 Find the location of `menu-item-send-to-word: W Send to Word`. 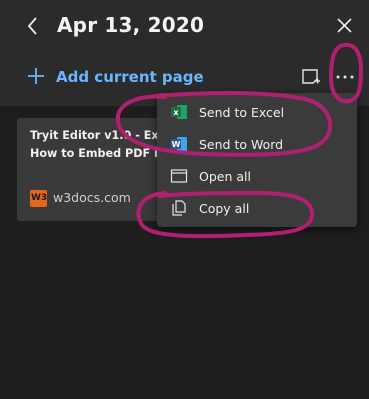

menu-item-send-to-word: W Send to Word is located at coordinates (257, 144).